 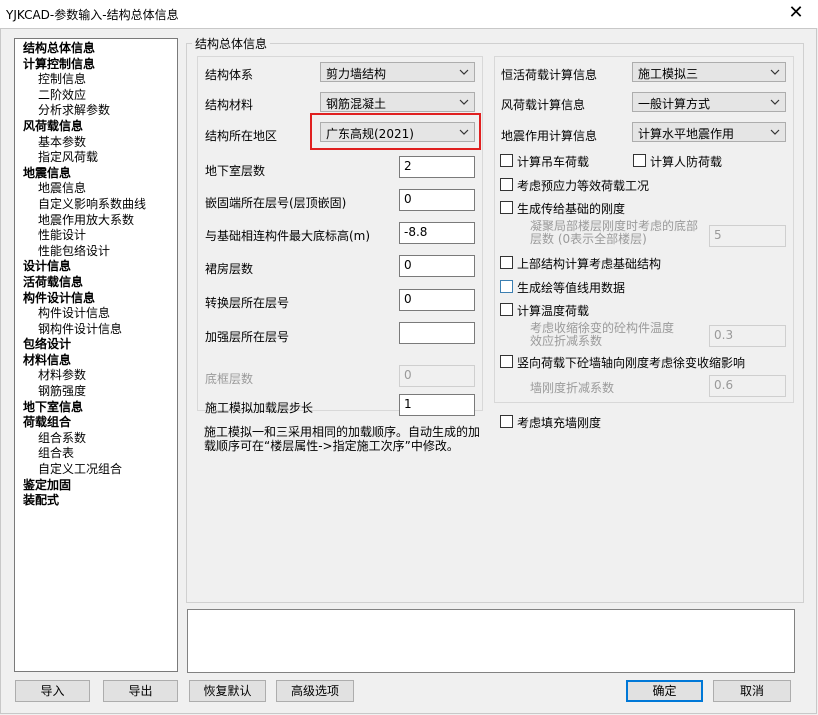 I want to click on tree-item: 二阶效应, so click(x=100, y=96).